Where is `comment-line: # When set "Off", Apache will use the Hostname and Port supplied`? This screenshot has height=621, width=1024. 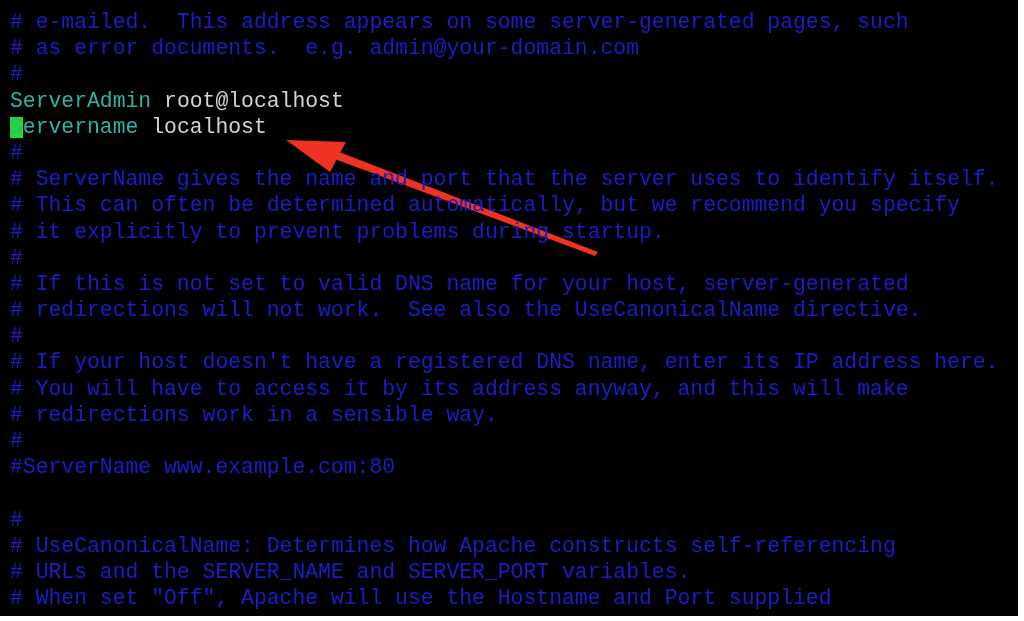 comment-line: # When set "Off", Apache will use the Hostname and Port supplied is located at coordinates (421, 598).